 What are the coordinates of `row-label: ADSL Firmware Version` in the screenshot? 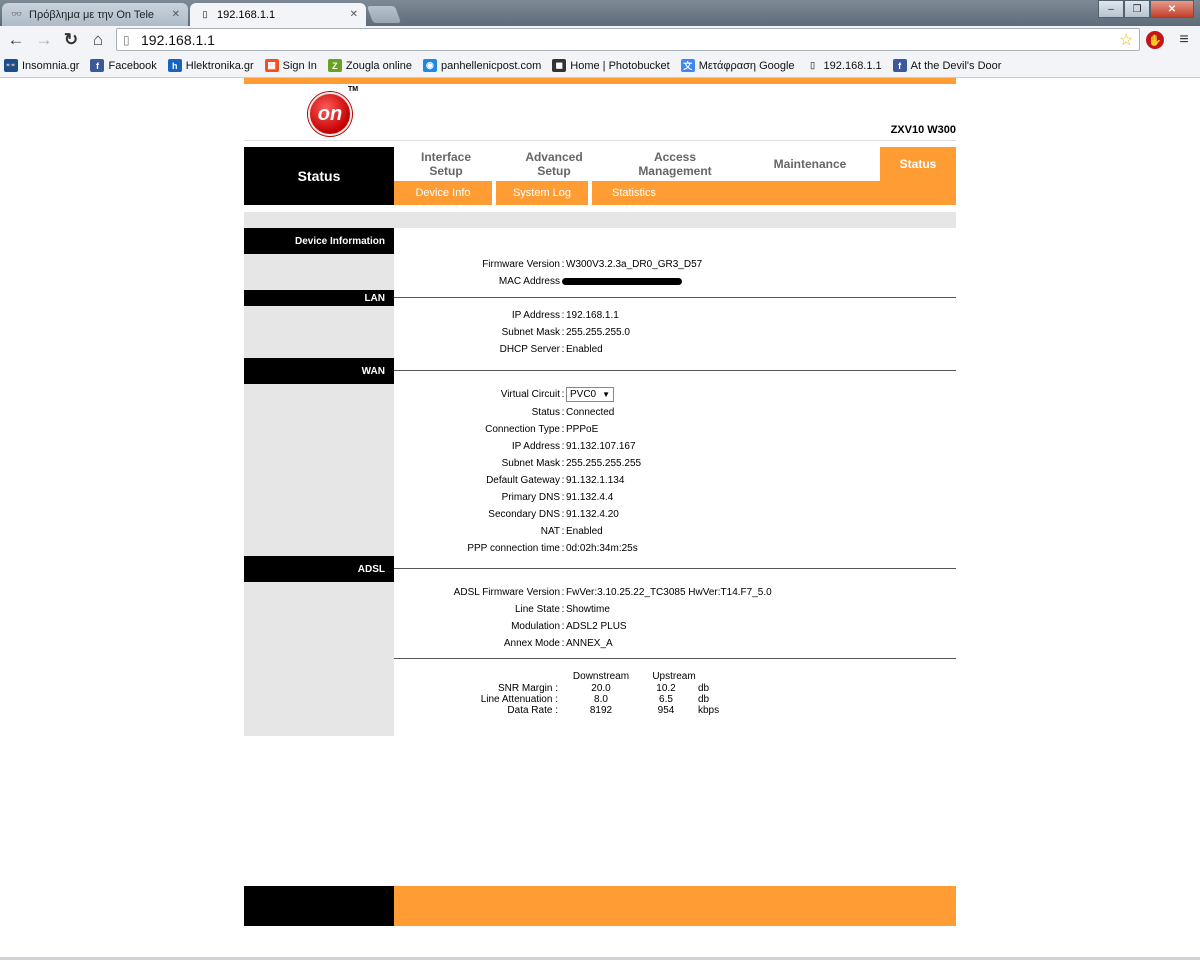 It's located at (506, 592).